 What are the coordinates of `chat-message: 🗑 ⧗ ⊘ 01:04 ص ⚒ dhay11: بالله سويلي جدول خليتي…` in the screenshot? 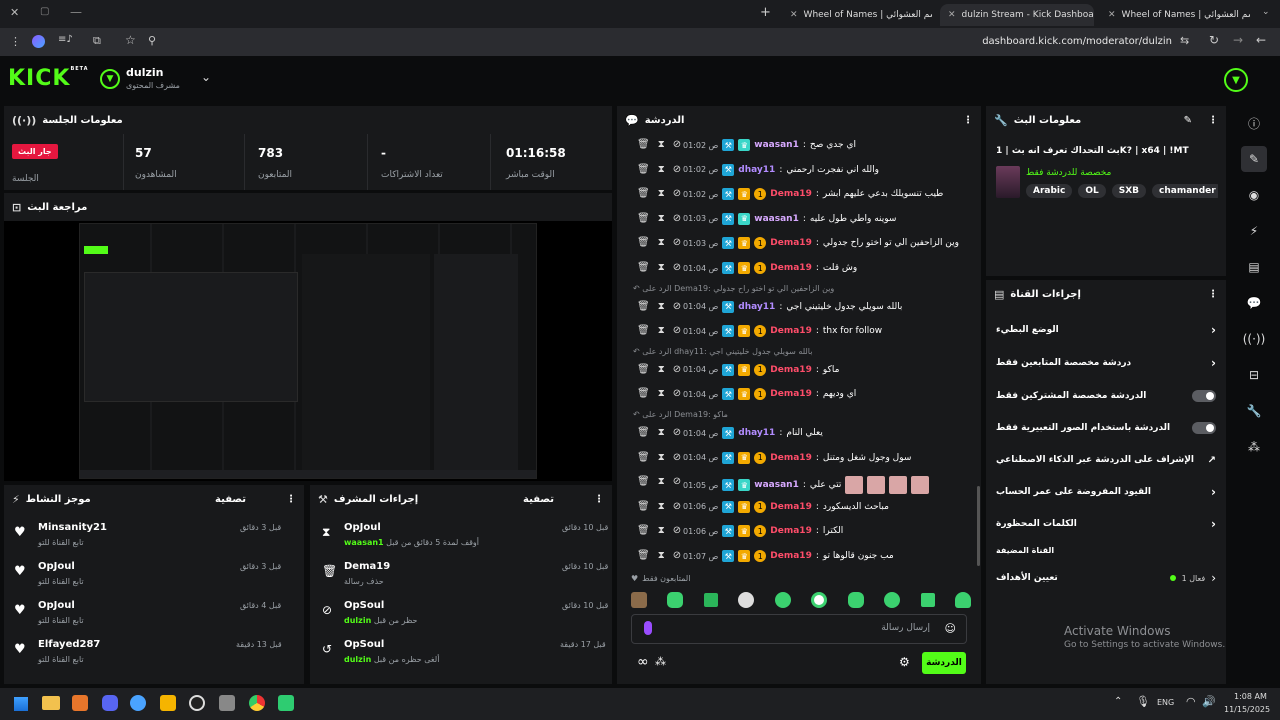 It's located at (798, 308).